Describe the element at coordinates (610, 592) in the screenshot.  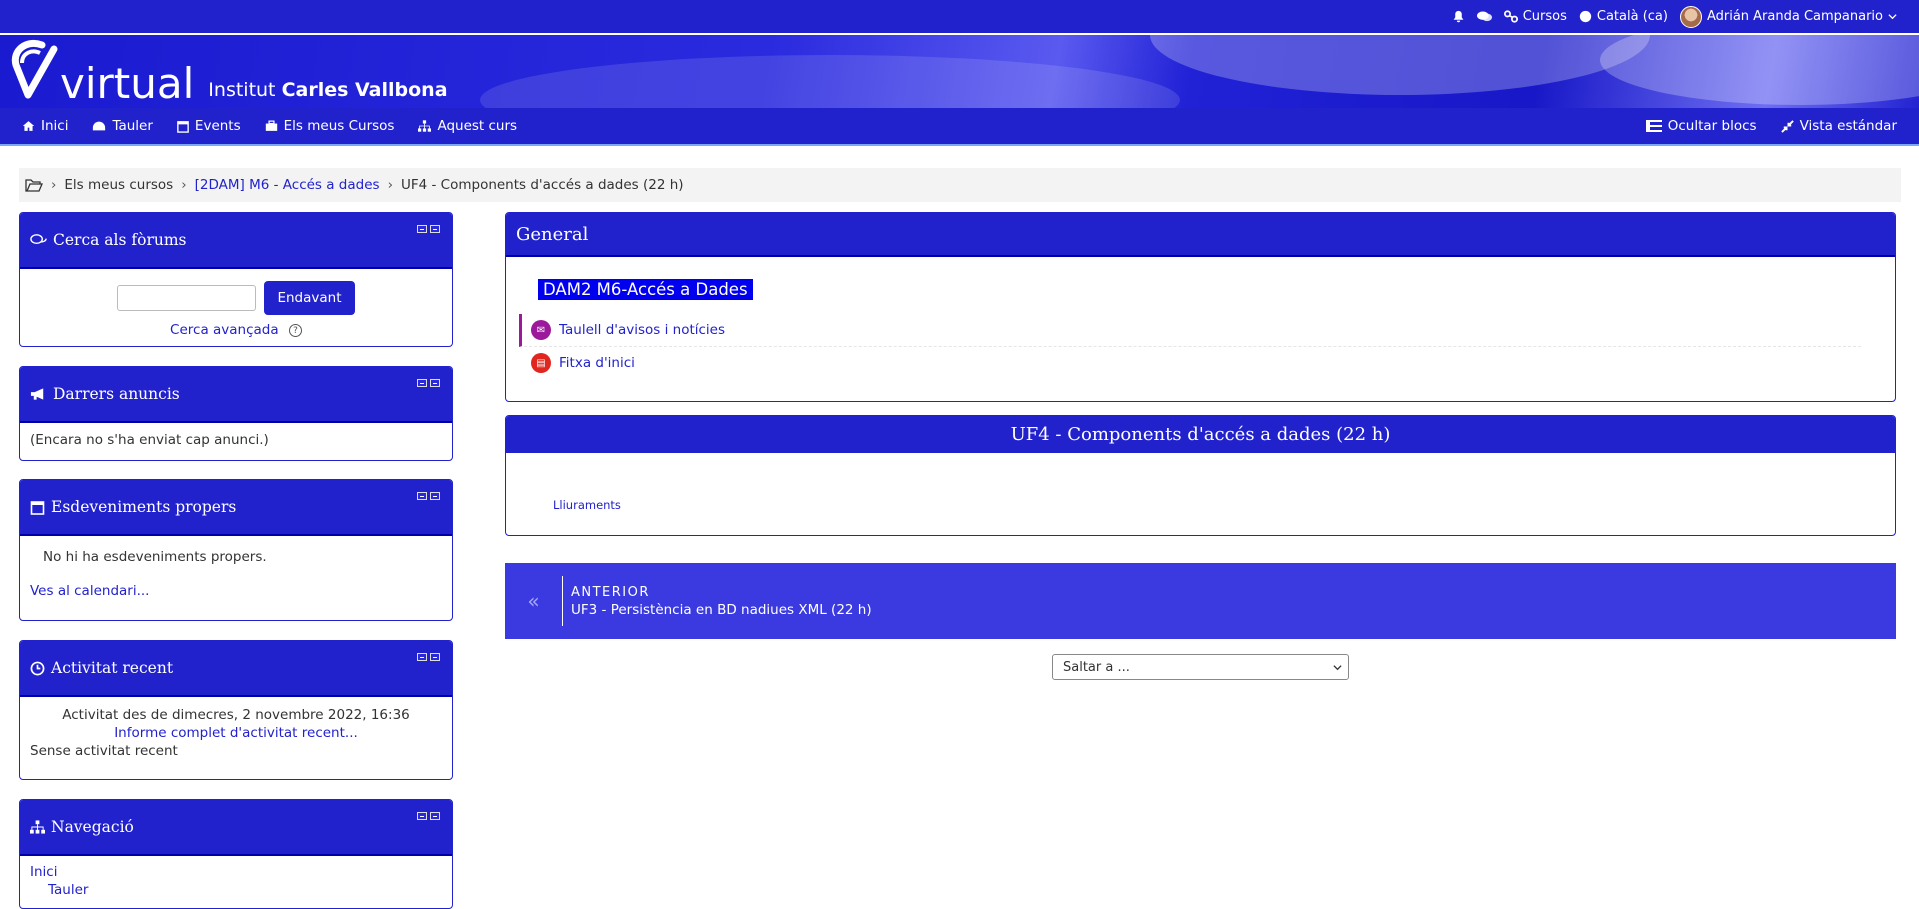
I see `previous-kicker: ANTERIOR` at that location.